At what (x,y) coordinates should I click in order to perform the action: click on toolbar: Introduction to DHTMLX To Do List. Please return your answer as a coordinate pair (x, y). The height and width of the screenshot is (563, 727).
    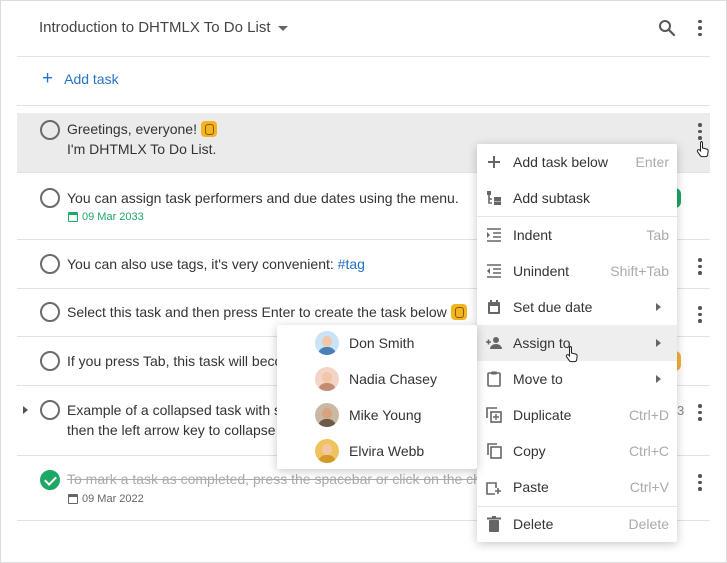
    Looking at the image, I should click on (363, 28).